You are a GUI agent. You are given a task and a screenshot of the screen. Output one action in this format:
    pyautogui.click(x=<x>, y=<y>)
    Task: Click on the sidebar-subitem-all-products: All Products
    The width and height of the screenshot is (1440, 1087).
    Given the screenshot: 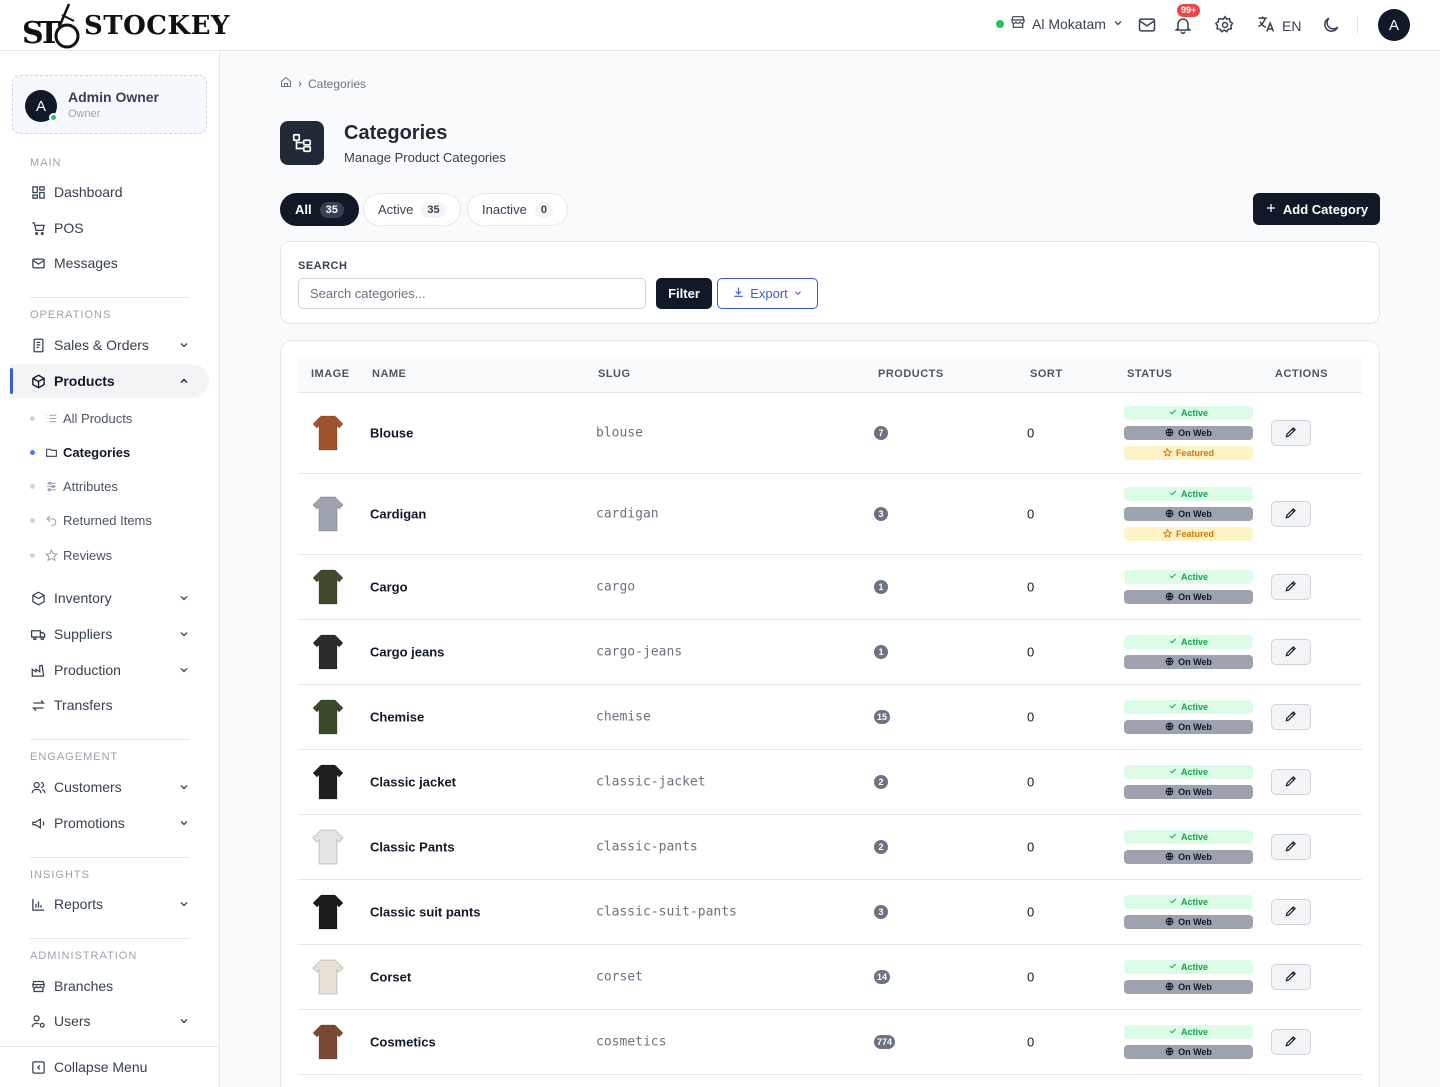 What is the action you would take?
    pyautogui.click(x=81, y=418)
    